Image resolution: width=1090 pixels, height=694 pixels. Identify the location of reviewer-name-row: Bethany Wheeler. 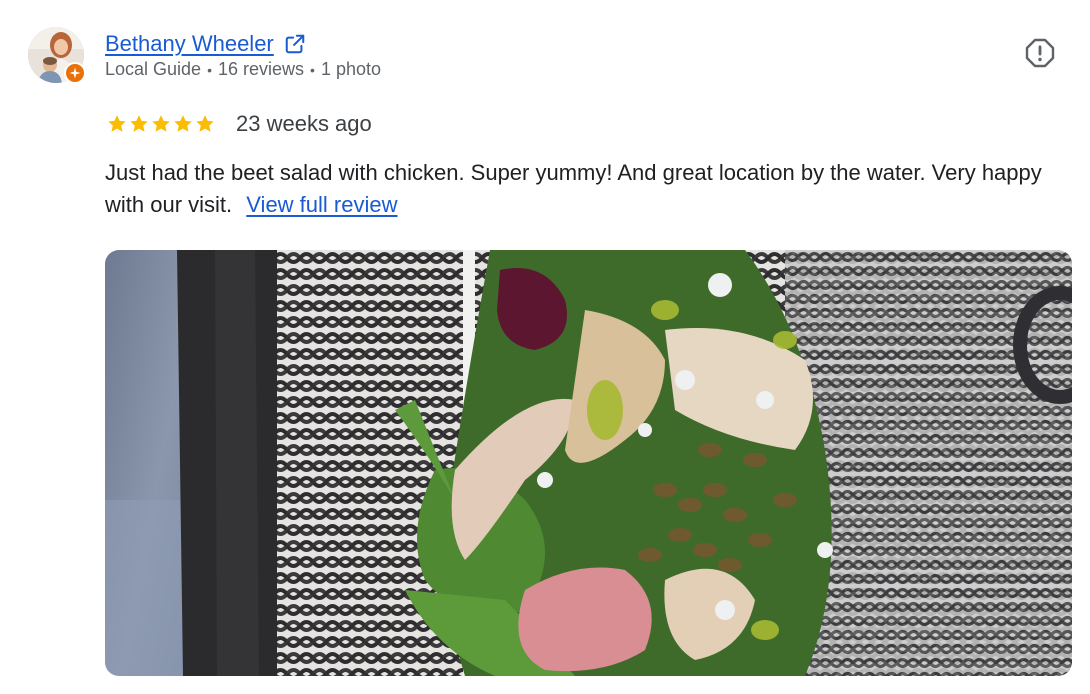
(243, 44).